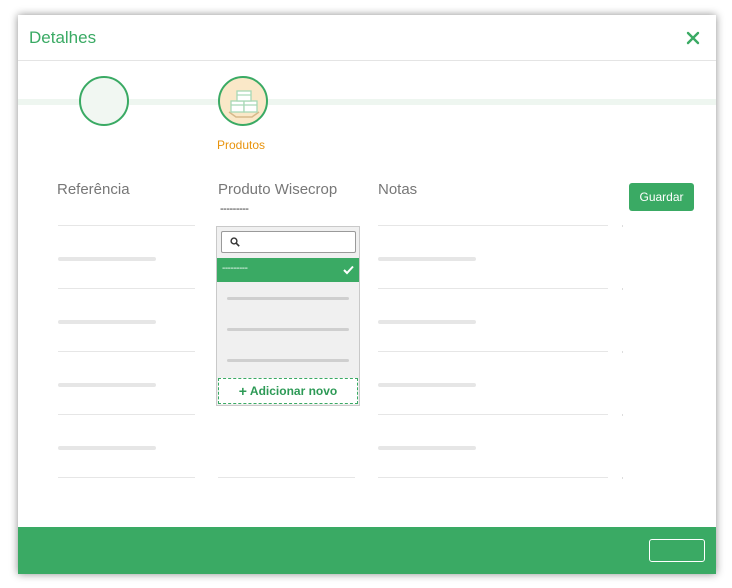 The height and width of the screenshot is (588, 732). What do you see at coordinates (93, 189) in the screenshot?
I see `column-header-reference: Referência` at bounding box center [93, 189].